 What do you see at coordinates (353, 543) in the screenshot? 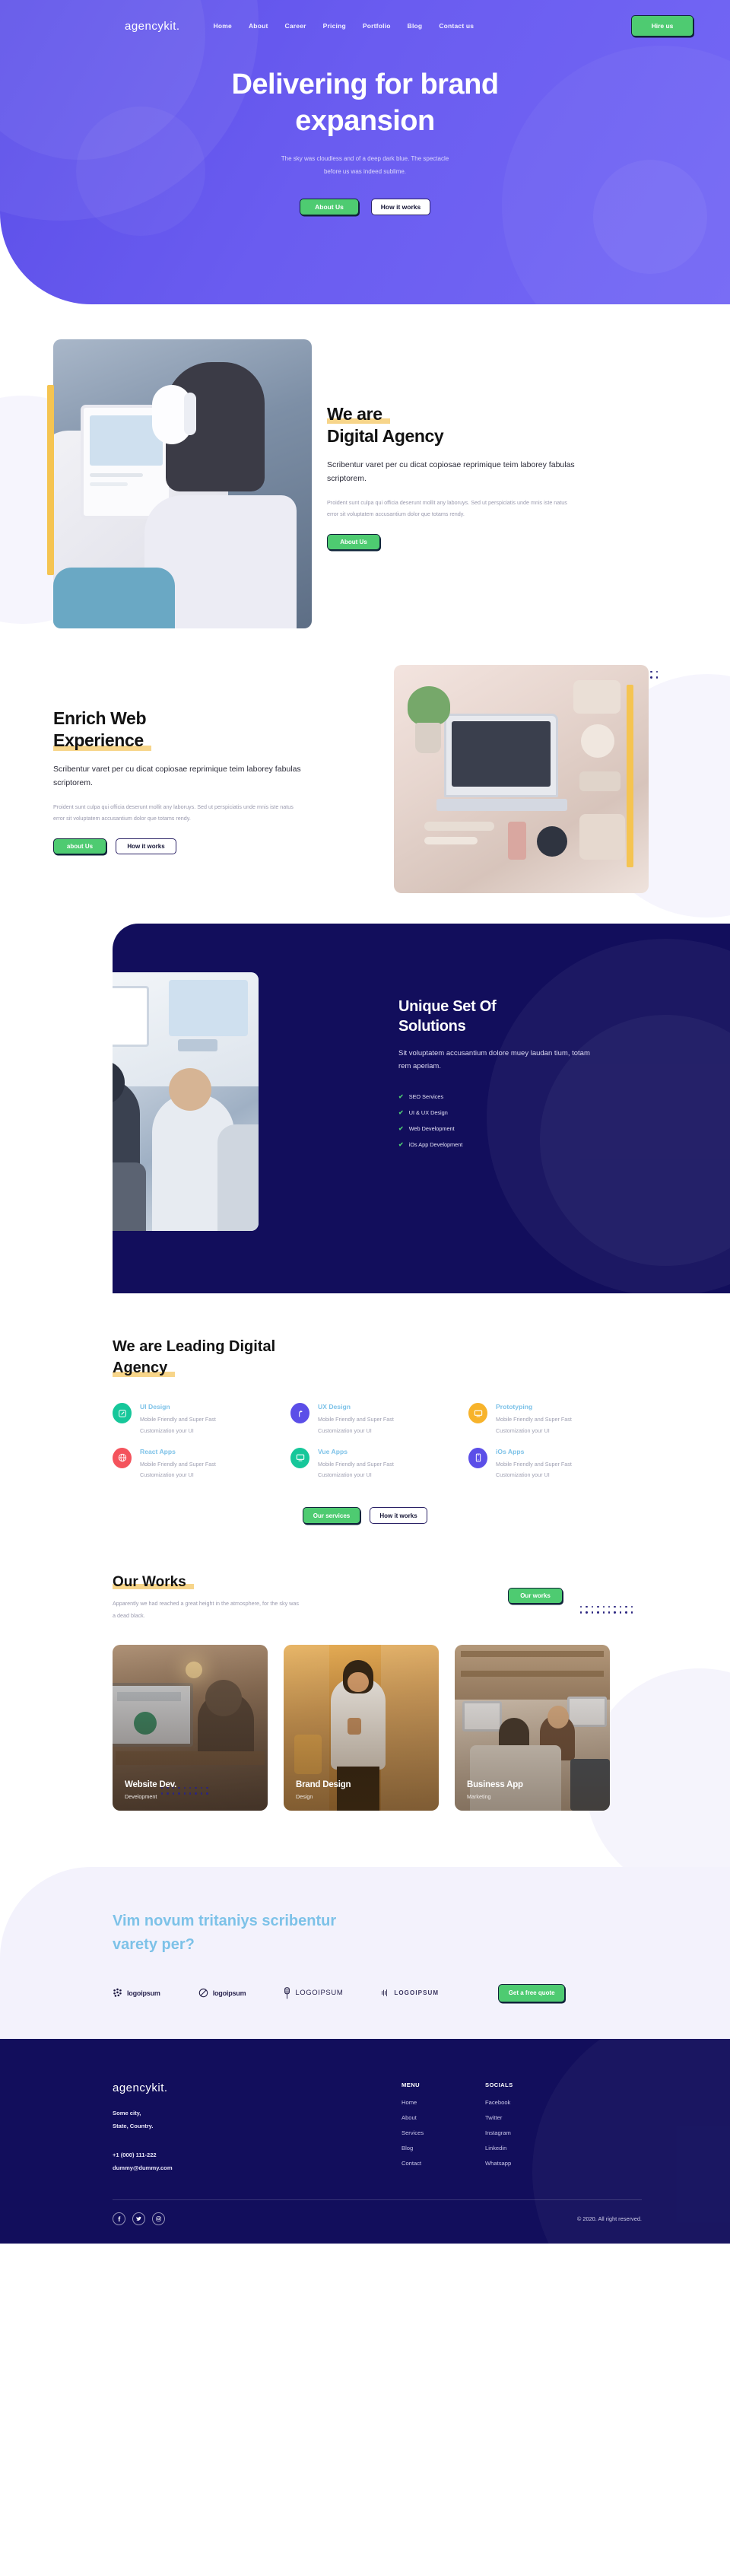
I see `digital-about-us-button: About Us` at bounding box center [353, 543].